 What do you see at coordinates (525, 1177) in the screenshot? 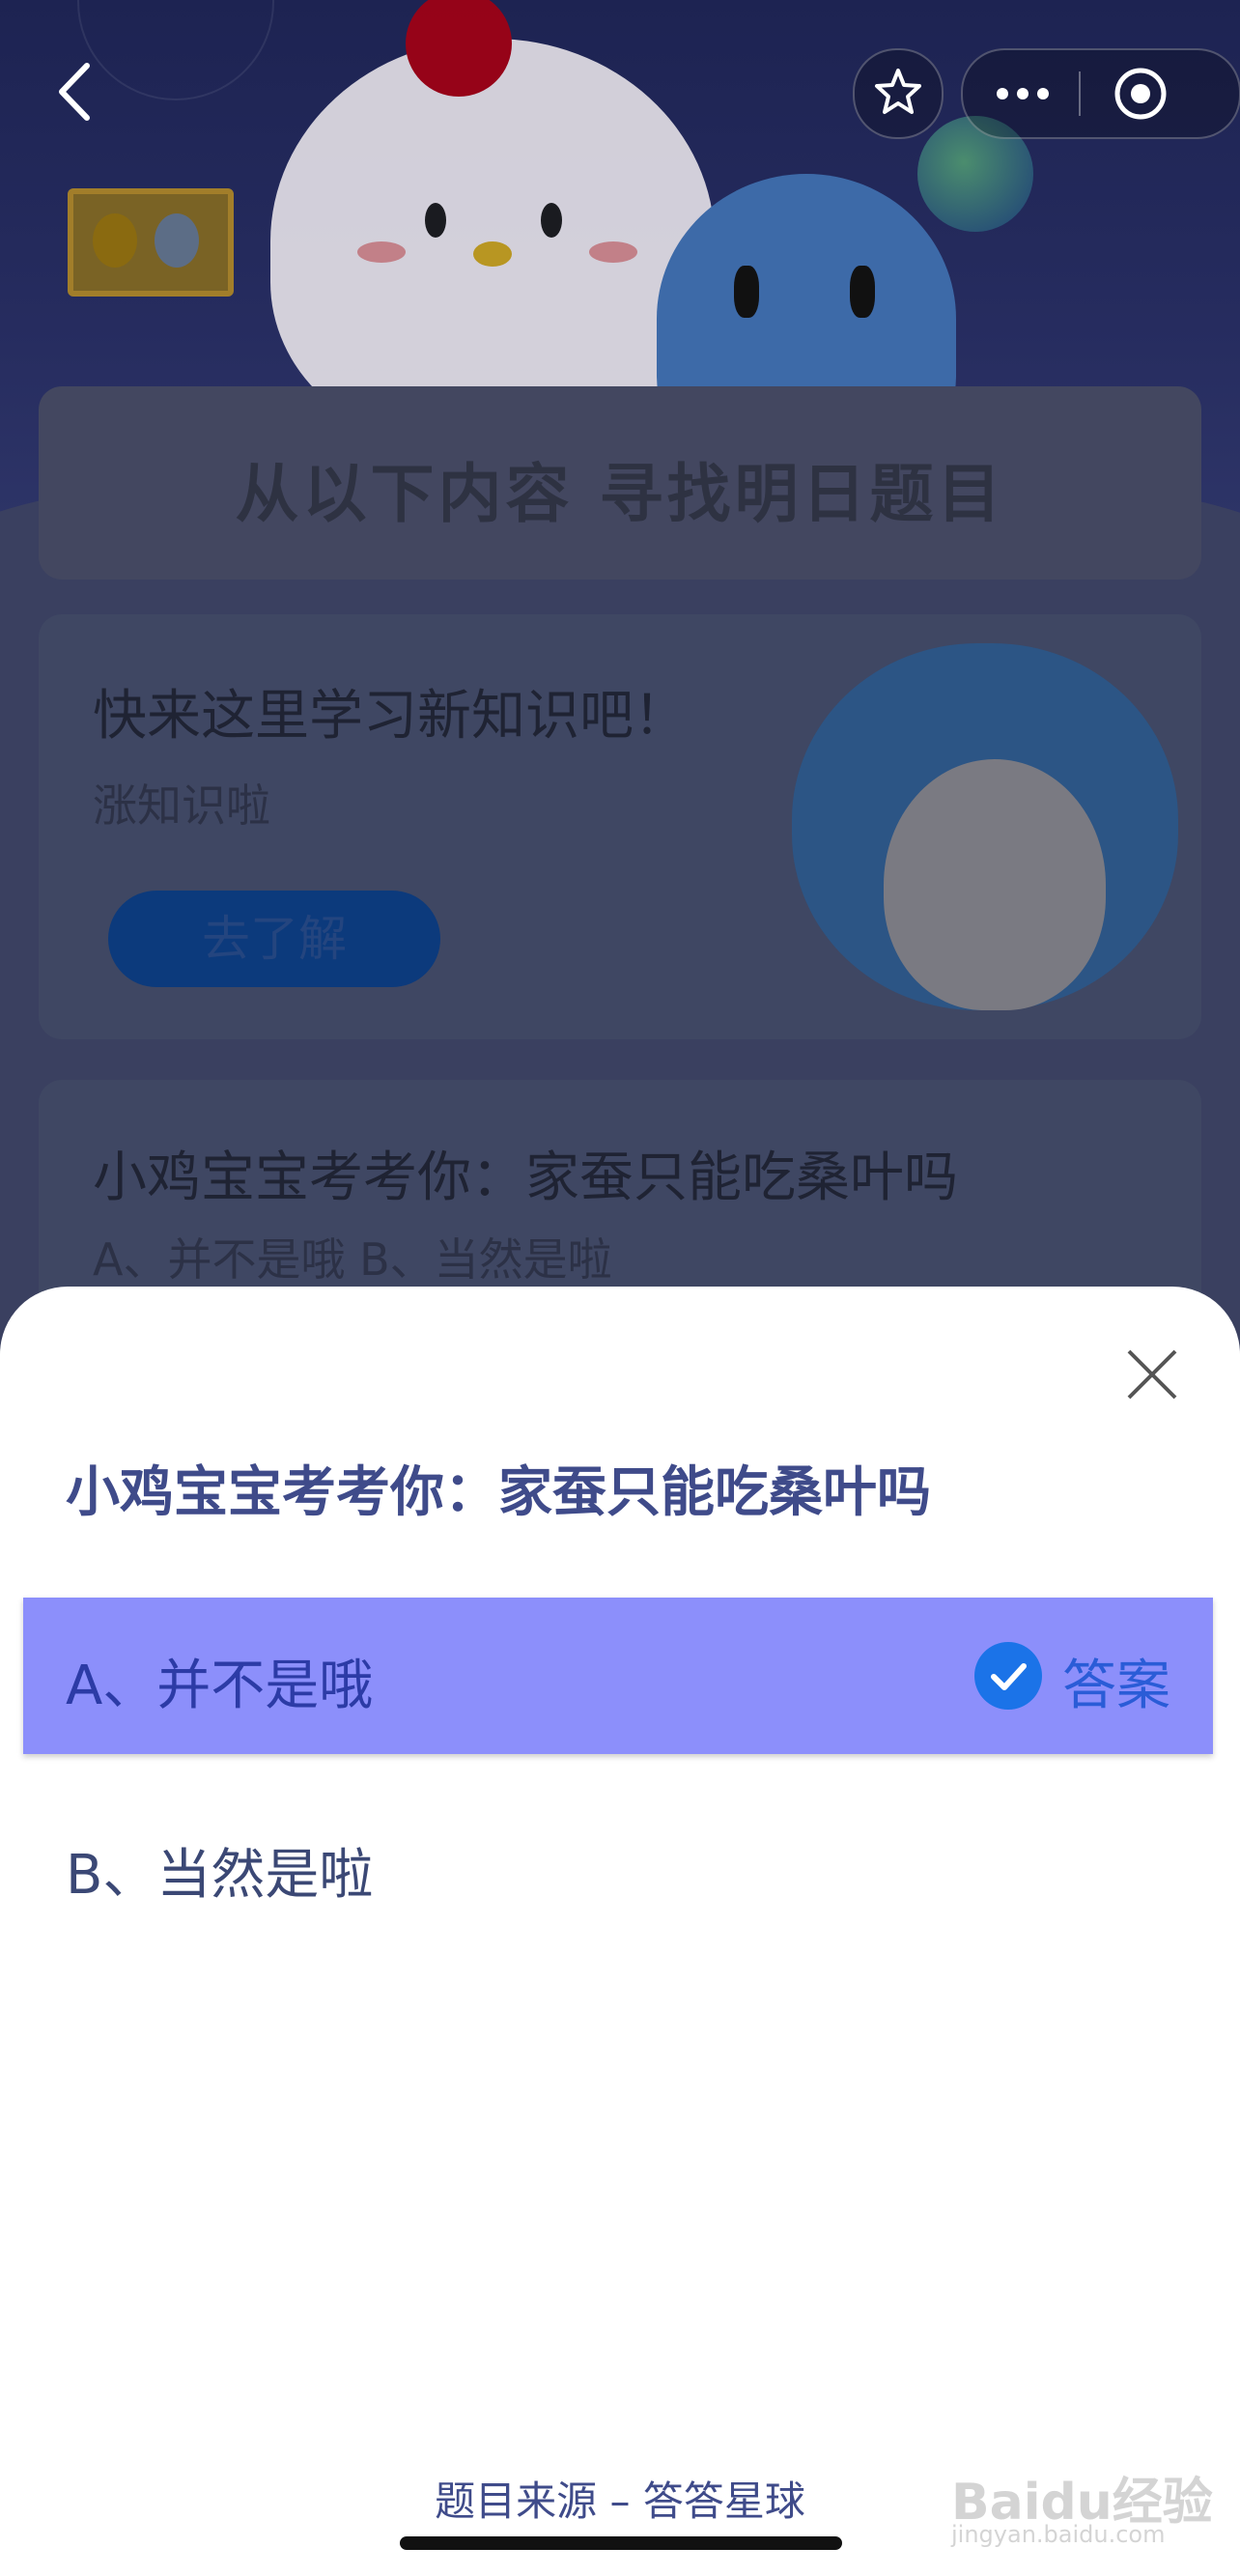
I see `quiz-card-title: 小鸡宝宝考考你：家蚕只能吃桑叶吗` at bounding box center [525, 1177].